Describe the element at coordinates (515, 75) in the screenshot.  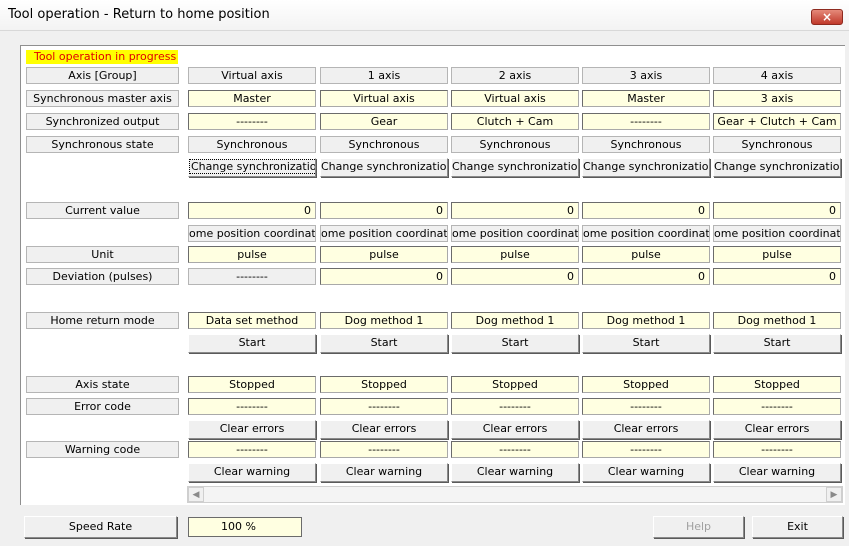
I see `axis-header-axis2: 2 axis` at that location.